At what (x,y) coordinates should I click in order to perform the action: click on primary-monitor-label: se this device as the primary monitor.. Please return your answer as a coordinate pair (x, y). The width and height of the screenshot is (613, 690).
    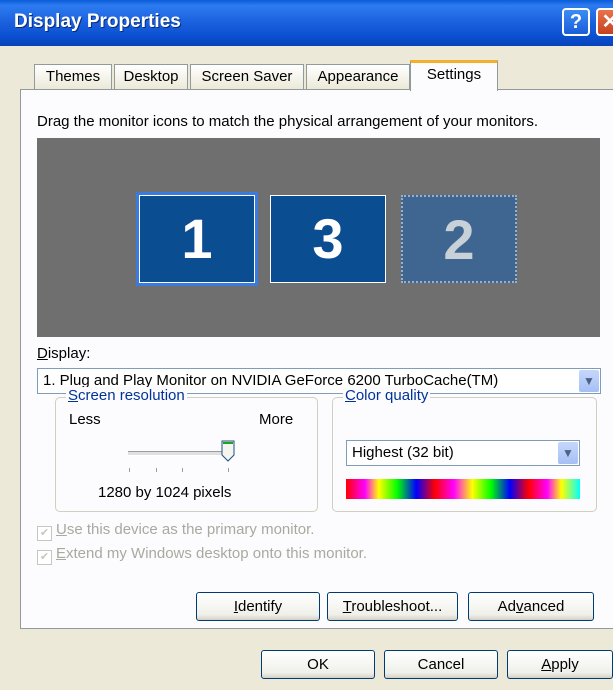
    Looking at the image, I should click on (190, 529).